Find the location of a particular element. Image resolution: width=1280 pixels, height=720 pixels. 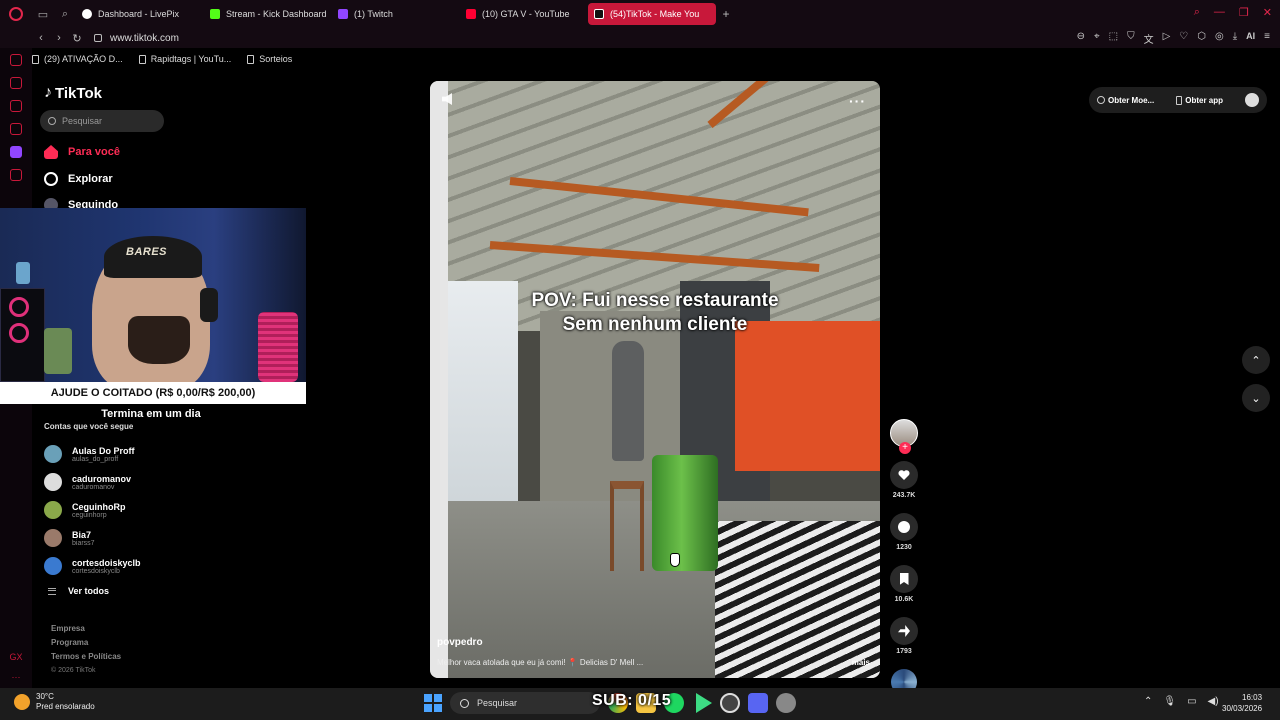

previous-video-button: ⌃ is located at coordinates (1256, 360).